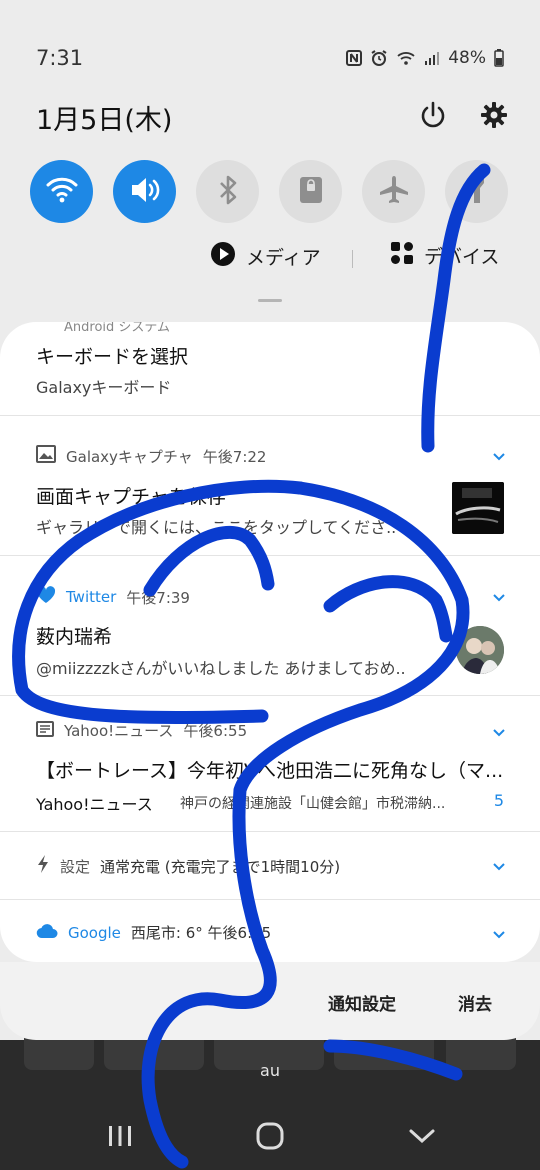 Image resolution: width=540 pixels, height=1170 pixels. Describe the element at coordinates (220, 866) in the screenshot. I see `notification-text: 通常充電 (充電完了まで1時間10分)` at that location.